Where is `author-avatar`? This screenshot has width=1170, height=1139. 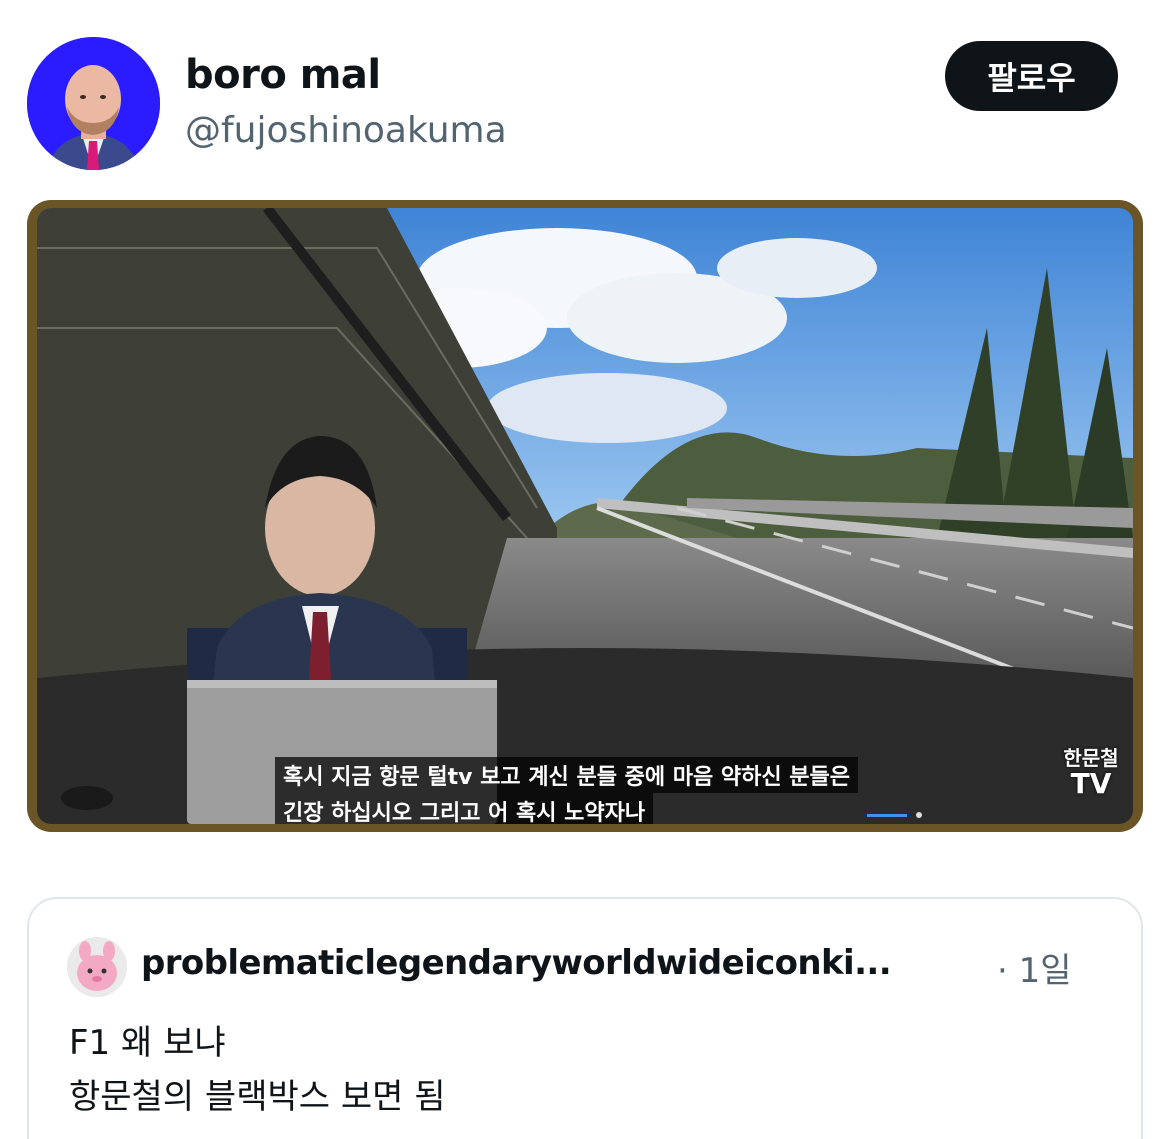
author-avatar is located at coordinates (93, 103).